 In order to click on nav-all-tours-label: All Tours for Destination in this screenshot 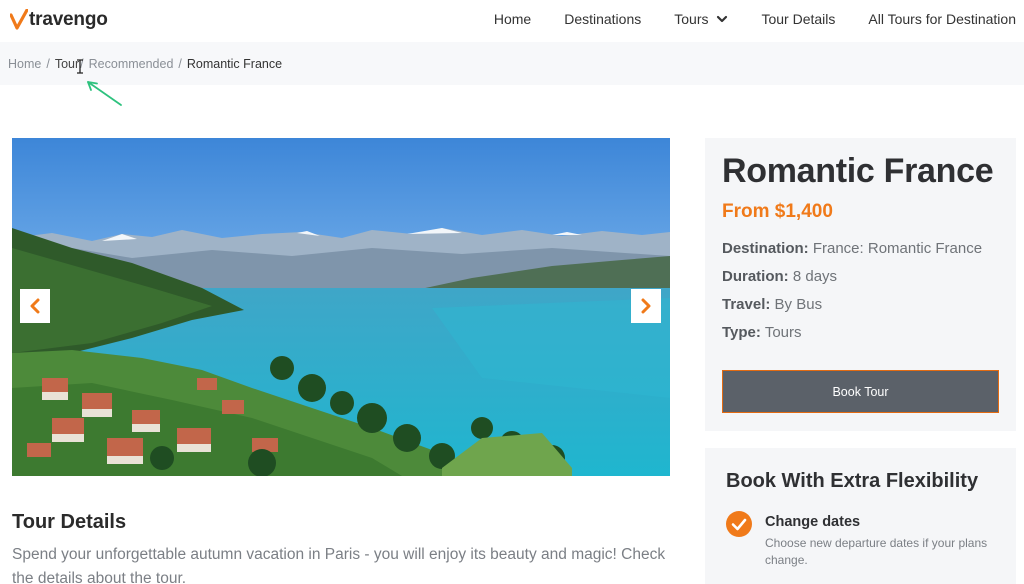, I will do `click(942, 19)`.